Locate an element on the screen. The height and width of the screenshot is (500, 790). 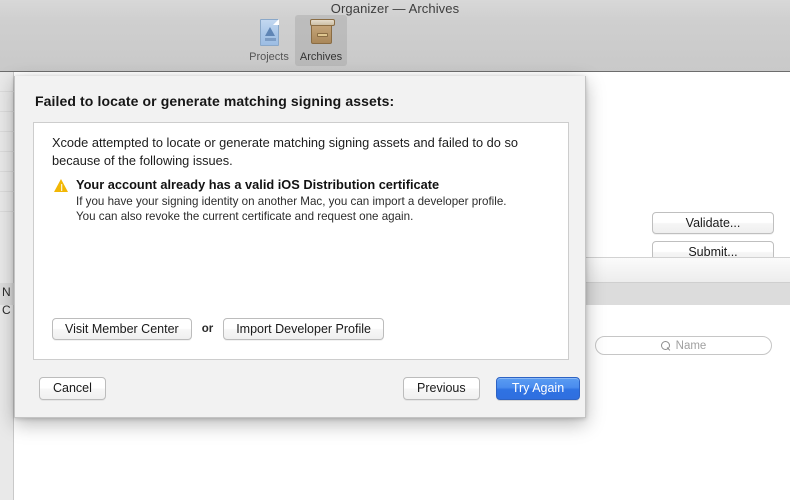
actions-separator: or is located at coordinates (207, 329).